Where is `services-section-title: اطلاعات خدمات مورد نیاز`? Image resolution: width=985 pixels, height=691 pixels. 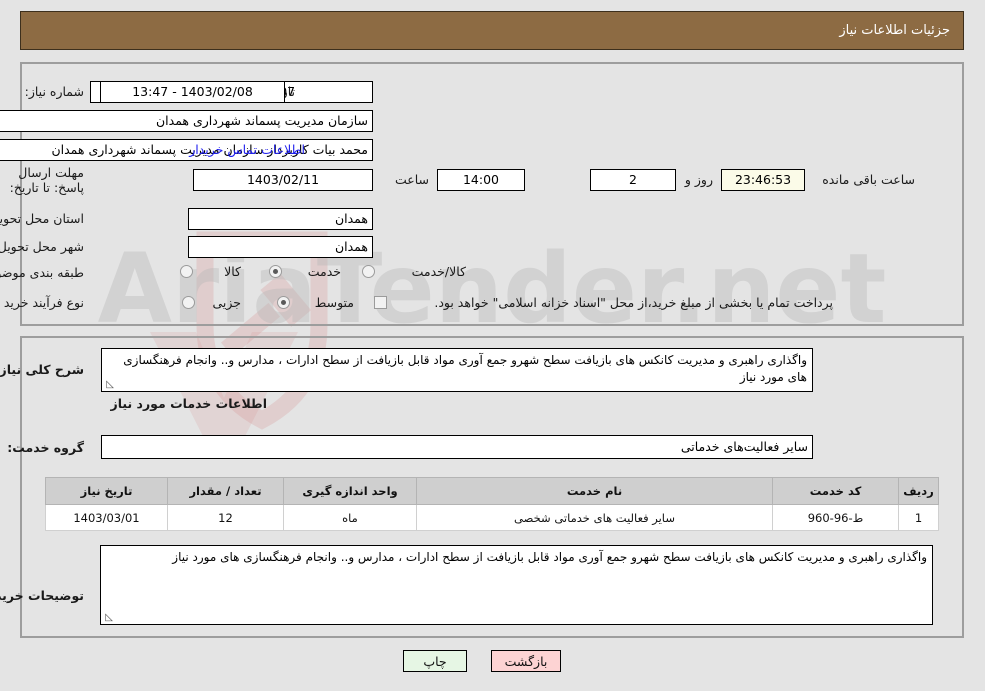
services-section-title: اطلاعات خدمات مورد نیاز is located at coordinates (189, 403).